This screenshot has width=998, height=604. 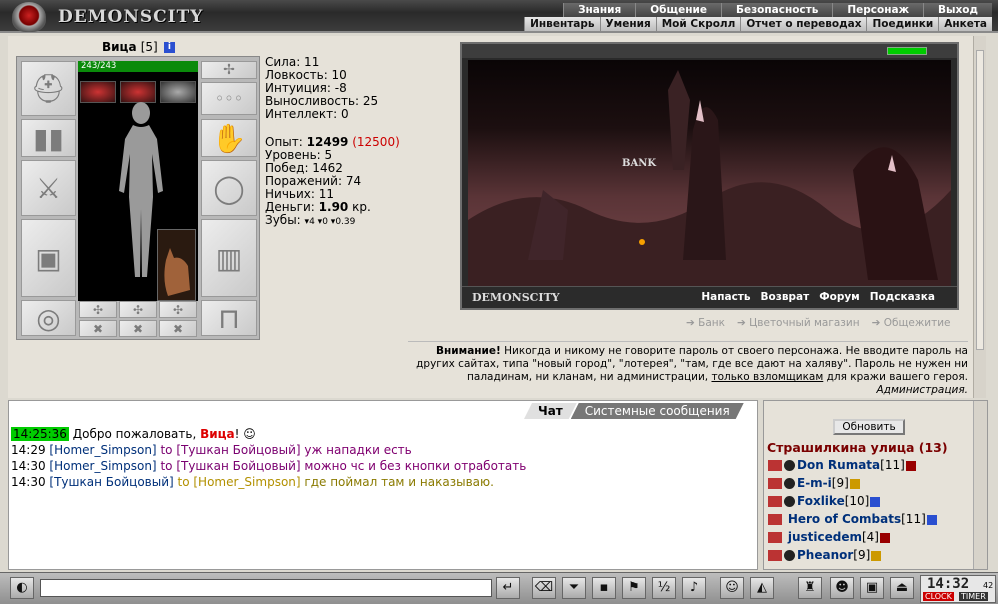 What do you see at coordinates (627, 24) in the screenshot?
I see `nav-skills: Умения` at bounding box center [627, 24].